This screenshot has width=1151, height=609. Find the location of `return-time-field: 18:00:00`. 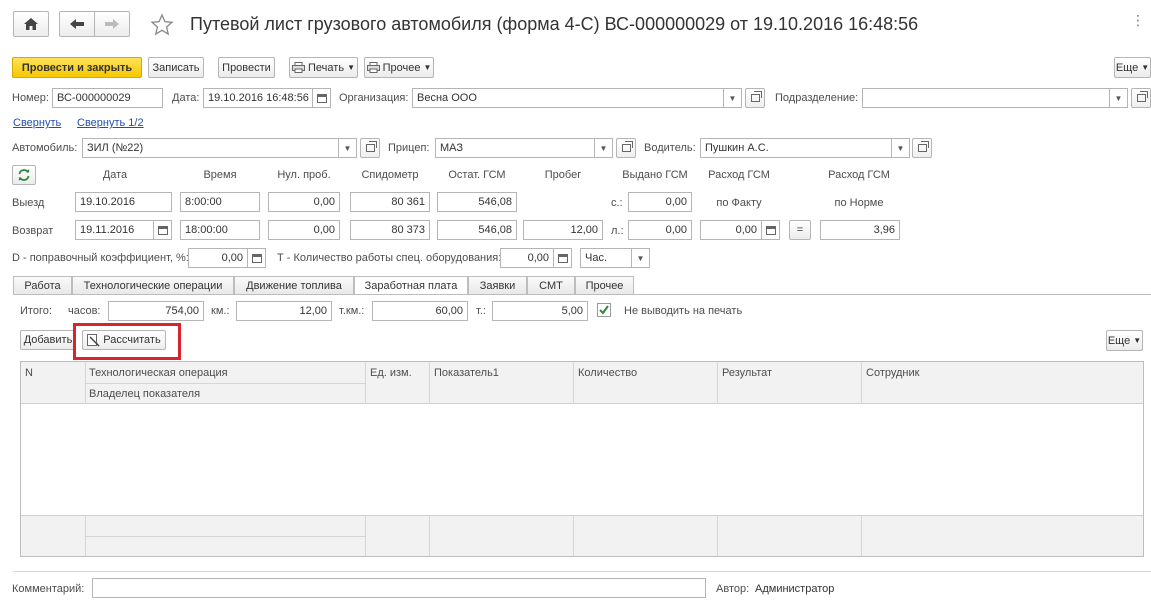

return-time-field: 18:00:00 is located at coordinates (220, 230).